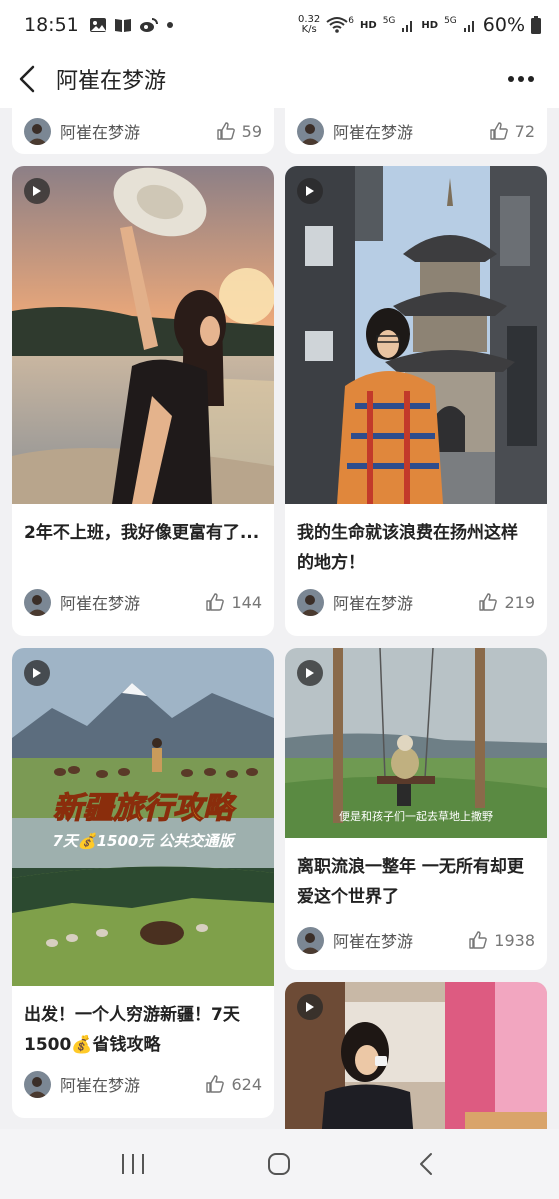  Describe the element at coordinates (503, 25) in the screenshot. I see `battery-level: 60%` at that location.